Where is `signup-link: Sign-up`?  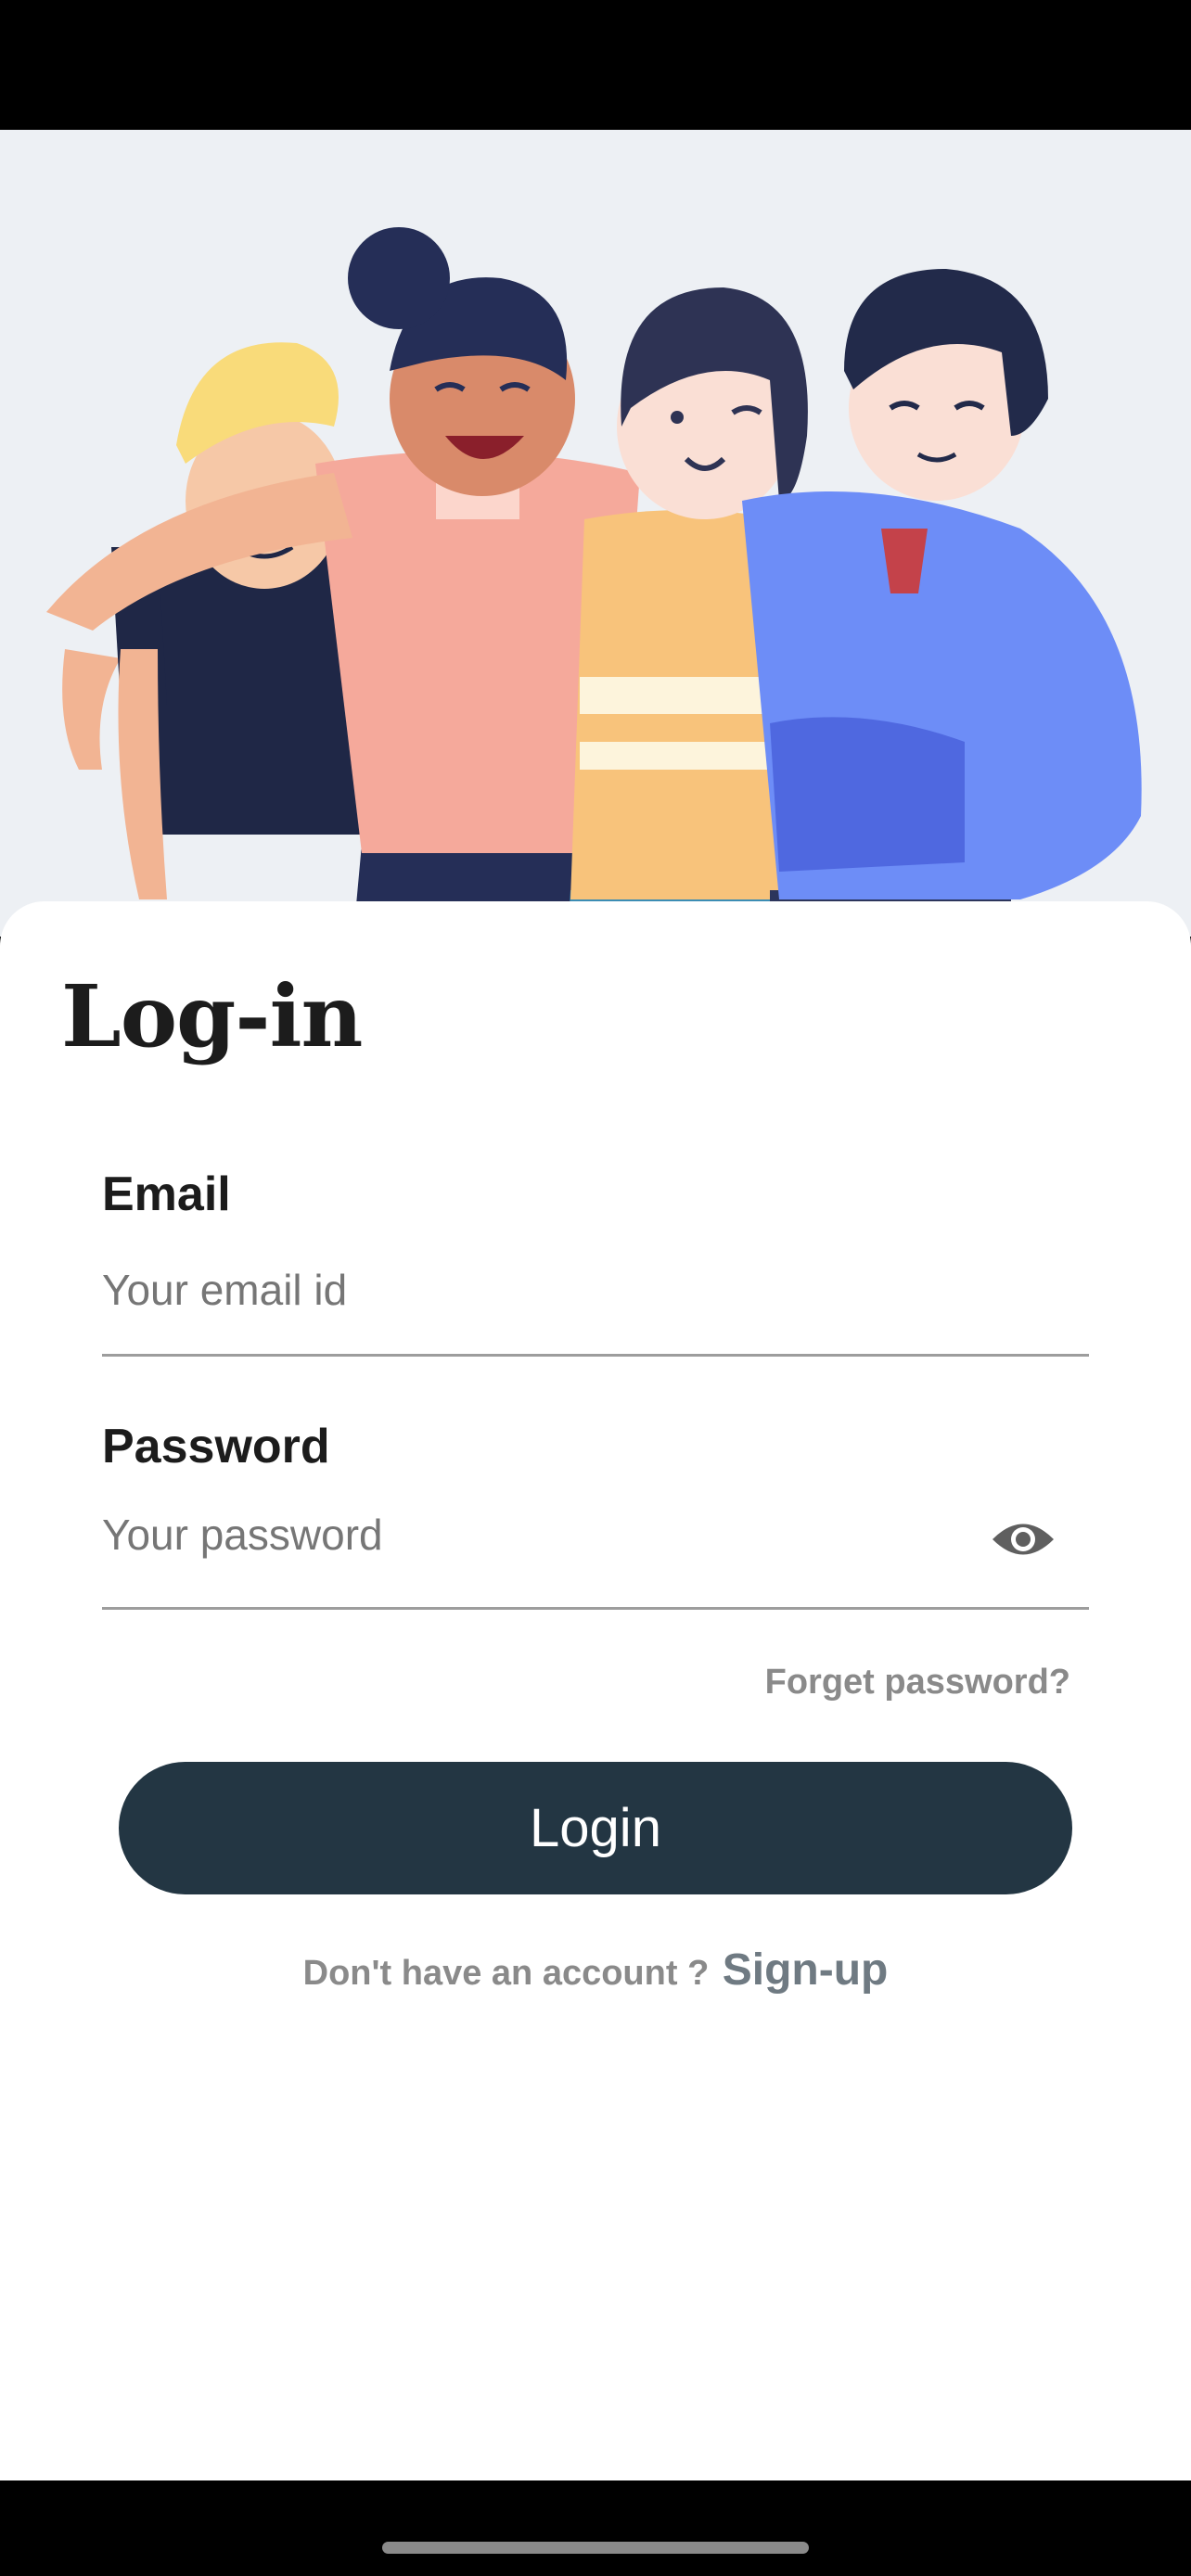 signup-link: Sign-up is located at coordinates (806, 1970).